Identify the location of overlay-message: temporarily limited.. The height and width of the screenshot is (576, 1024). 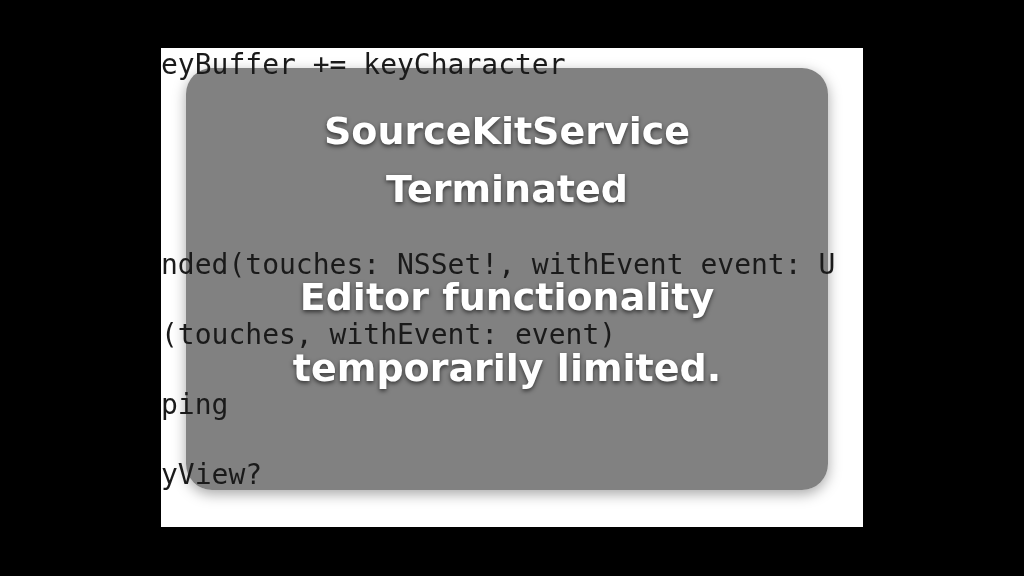
(507, 368).